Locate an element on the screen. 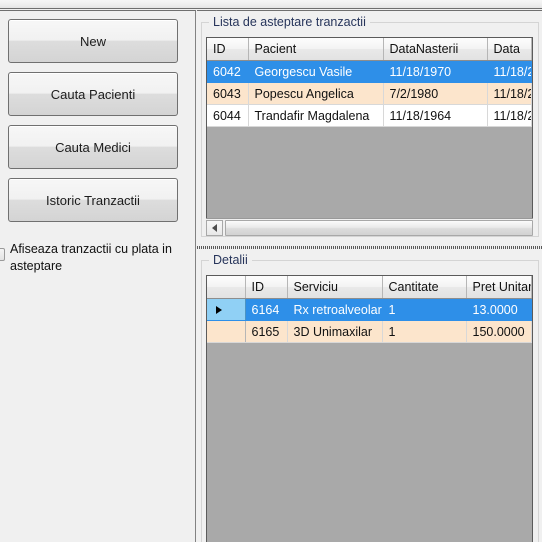  cauta-pacienti-button-label: Cauta Pacienti is located at coordinates (93, 94).